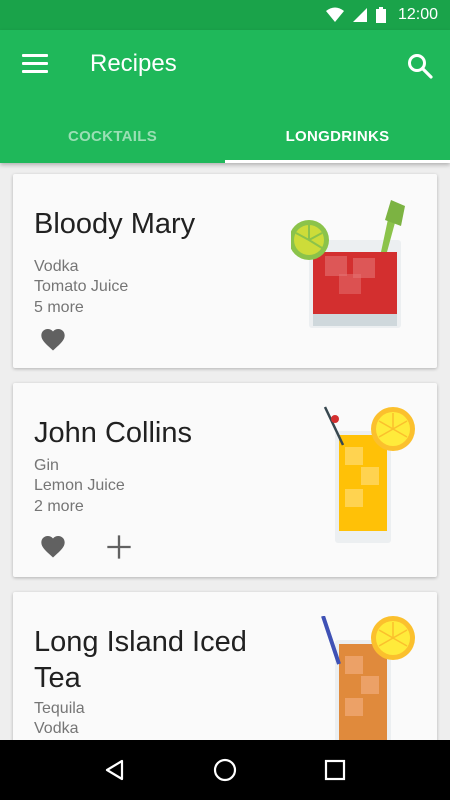 The height and width of the screenshot is (800, 450). Describe the element at coordinates (113, 433) in the screenshot. I see `recipe-title: John Collins` at that location.